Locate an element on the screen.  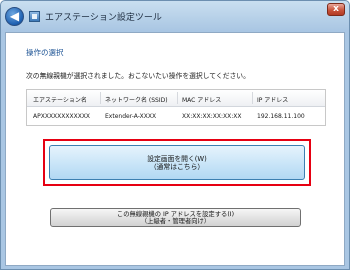
open-settings-sublabel: （通常はこちら） is located at coordinates (177, 167).